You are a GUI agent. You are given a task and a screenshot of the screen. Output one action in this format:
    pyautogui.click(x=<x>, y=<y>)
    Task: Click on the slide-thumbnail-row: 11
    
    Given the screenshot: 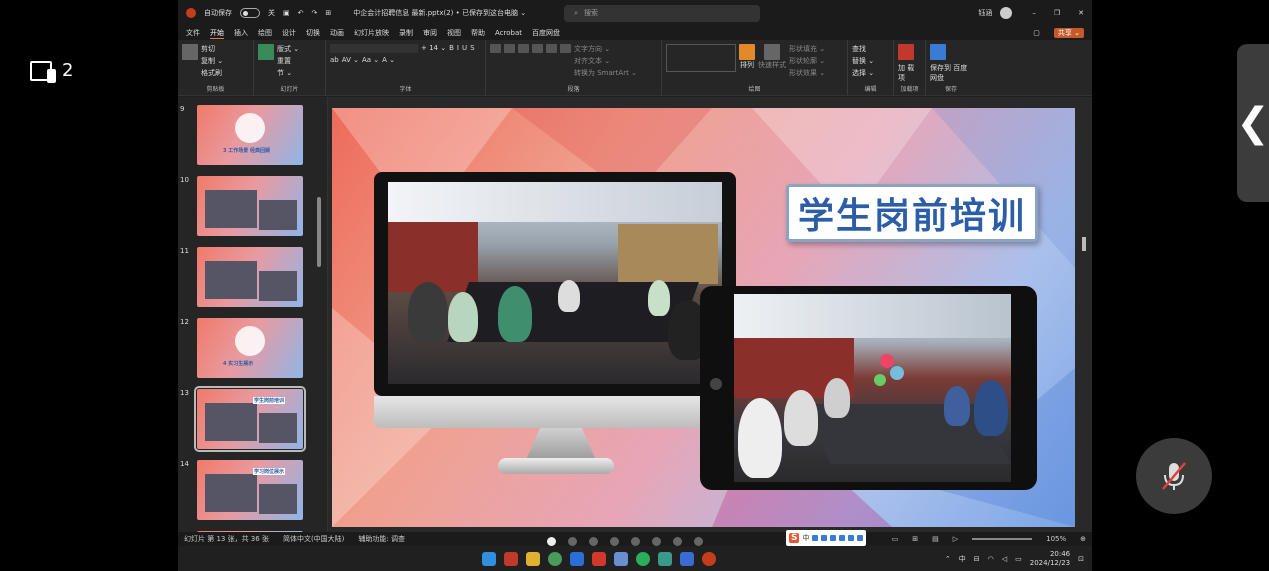 What is the action you would take?
    pyautogui.click(x=253, y=278)
    